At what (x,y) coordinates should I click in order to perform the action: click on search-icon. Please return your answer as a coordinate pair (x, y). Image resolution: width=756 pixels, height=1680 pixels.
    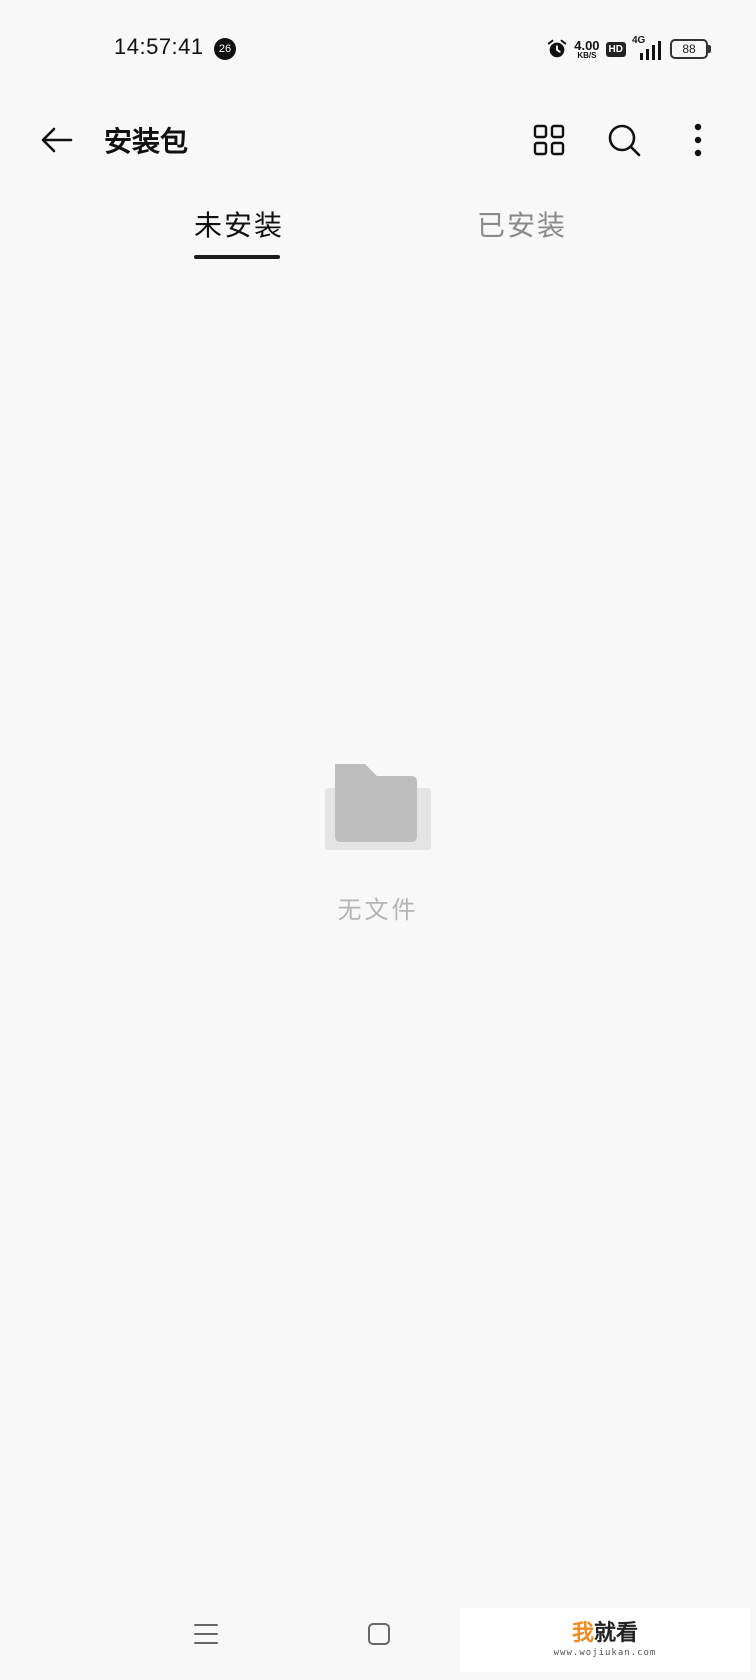
    Looking at the image, I should click on (624, 140).